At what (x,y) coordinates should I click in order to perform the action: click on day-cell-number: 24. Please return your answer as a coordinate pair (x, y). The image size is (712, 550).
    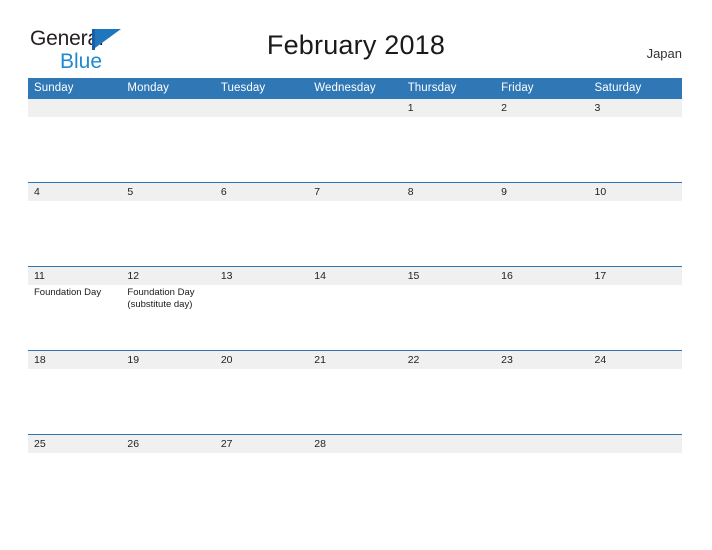
    Looking at the image, I should click on (635, 359).